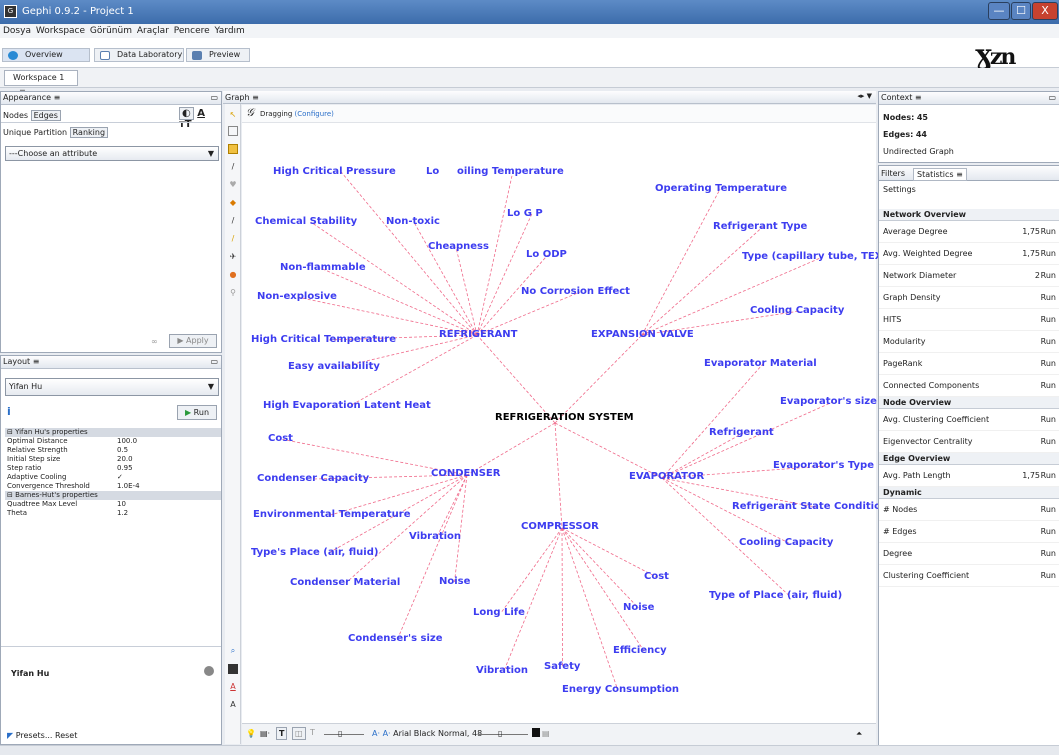  Describe the element at coordinates (500, 733) in the screenshot. I see `font-size-slider-thumb: ▯` at that location.